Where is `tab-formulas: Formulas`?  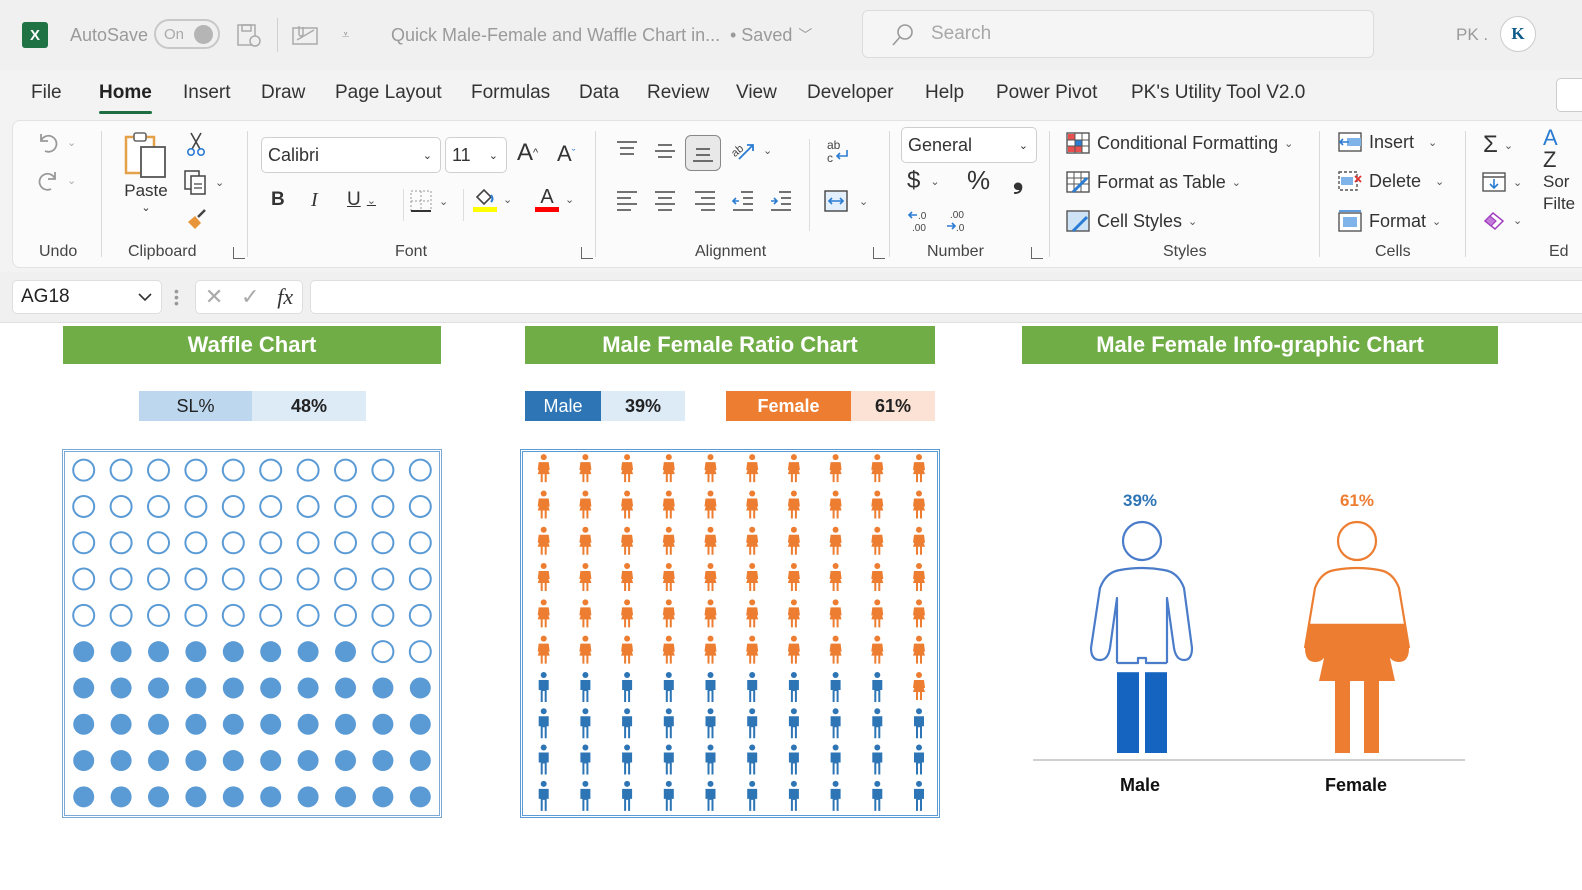 tab-formulas: Formulas is located at coordinates (510, 93).